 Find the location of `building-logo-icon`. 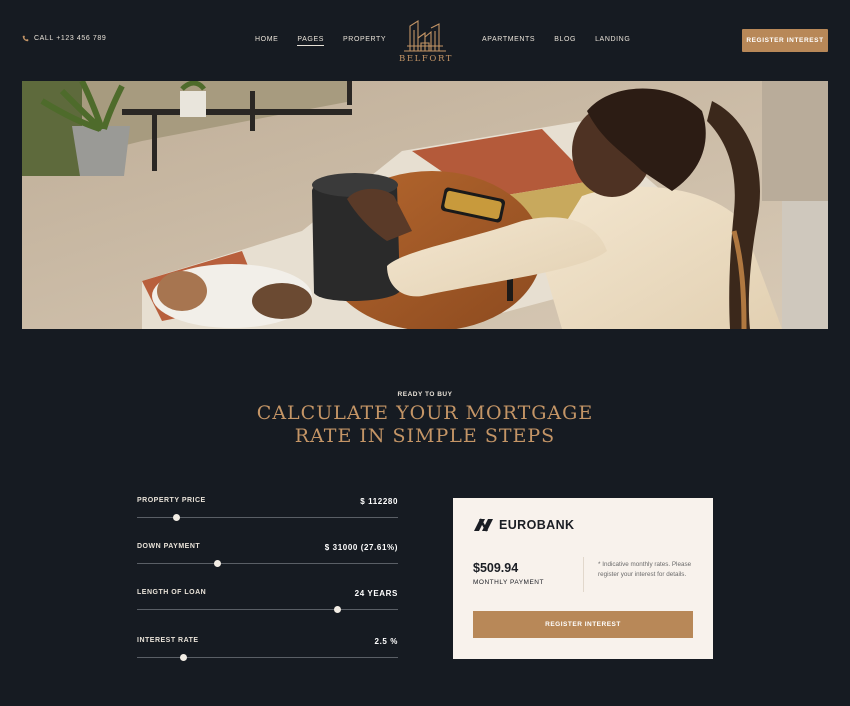

building-logo-icon is located at coordinates (425, 36).